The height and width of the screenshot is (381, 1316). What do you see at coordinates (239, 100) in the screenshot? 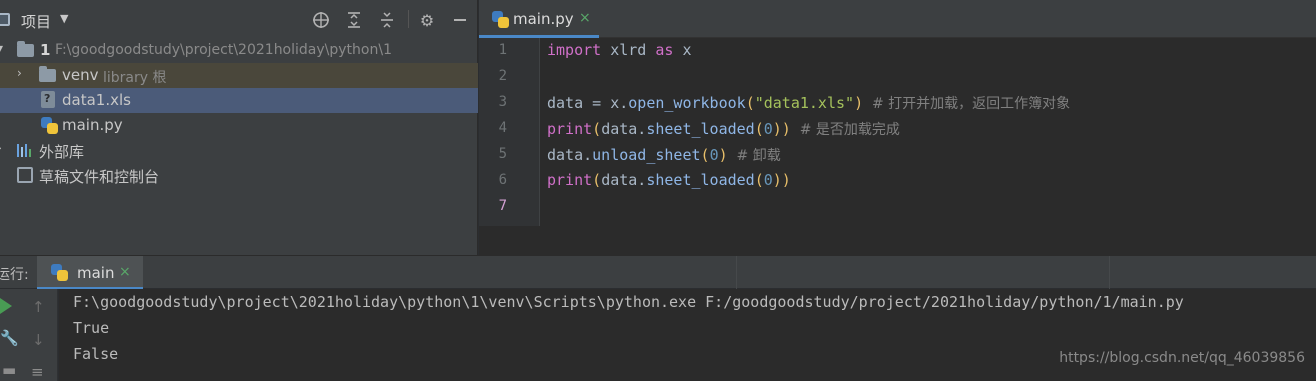
I see `tree-item-data1-xls: data1.xls` at bounding box center [239, 100].